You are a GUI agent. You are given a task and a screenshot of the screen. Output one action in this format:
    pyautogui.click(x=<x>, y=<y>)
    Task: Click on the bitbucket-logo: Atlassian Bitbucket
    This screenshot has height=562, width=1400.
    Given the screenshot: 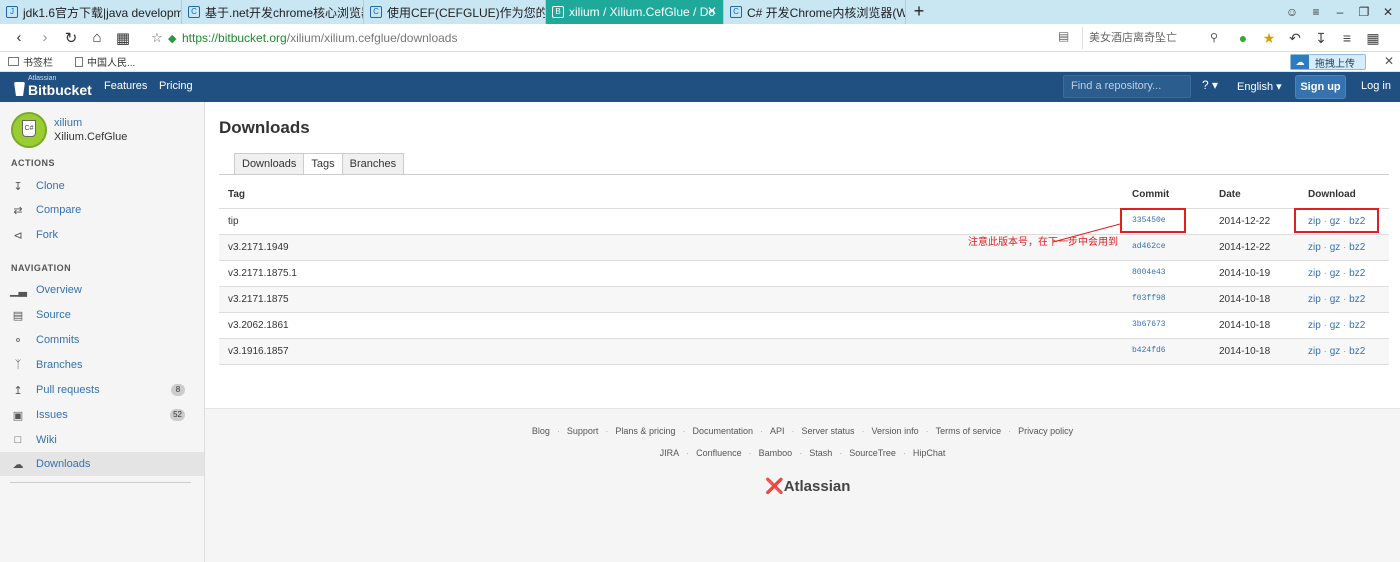 What is the action you would take?
    pyautogui.click(x=54, y=87)
    